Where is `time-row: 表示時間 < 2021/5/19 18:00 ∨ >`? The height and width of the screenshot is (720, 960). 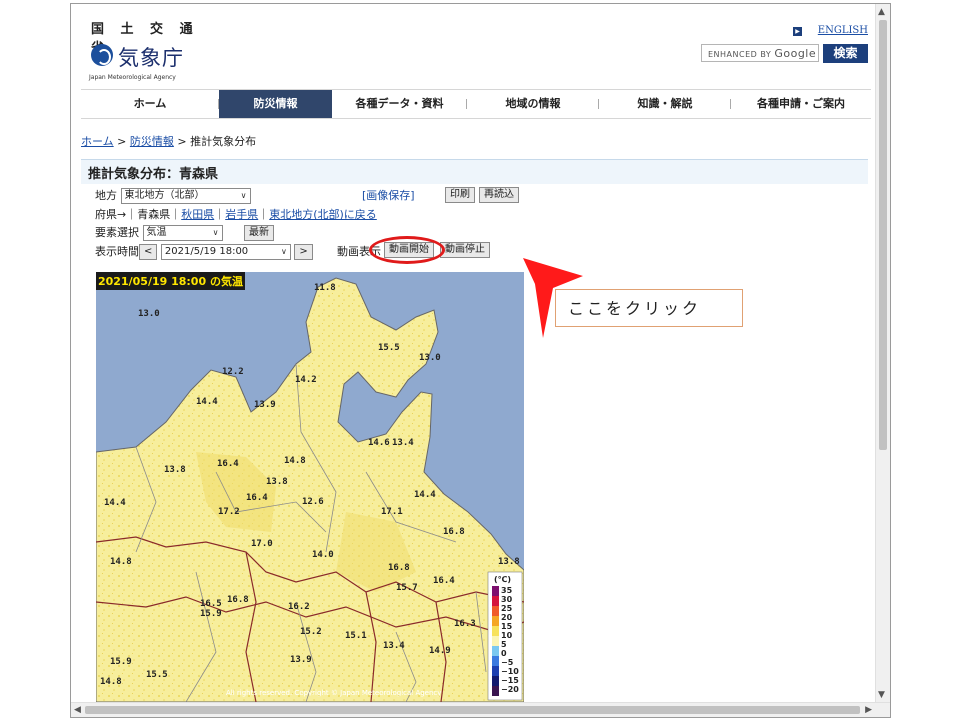
time-row: 表示時間 < 2021/5/19 18:00 ∨ > is located at coordinates (204, 251).